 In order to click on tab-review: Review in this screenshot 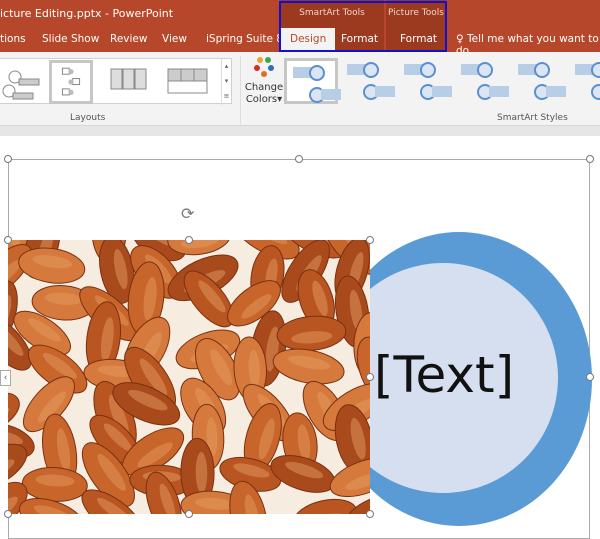, I will do `click(128, 39)`.